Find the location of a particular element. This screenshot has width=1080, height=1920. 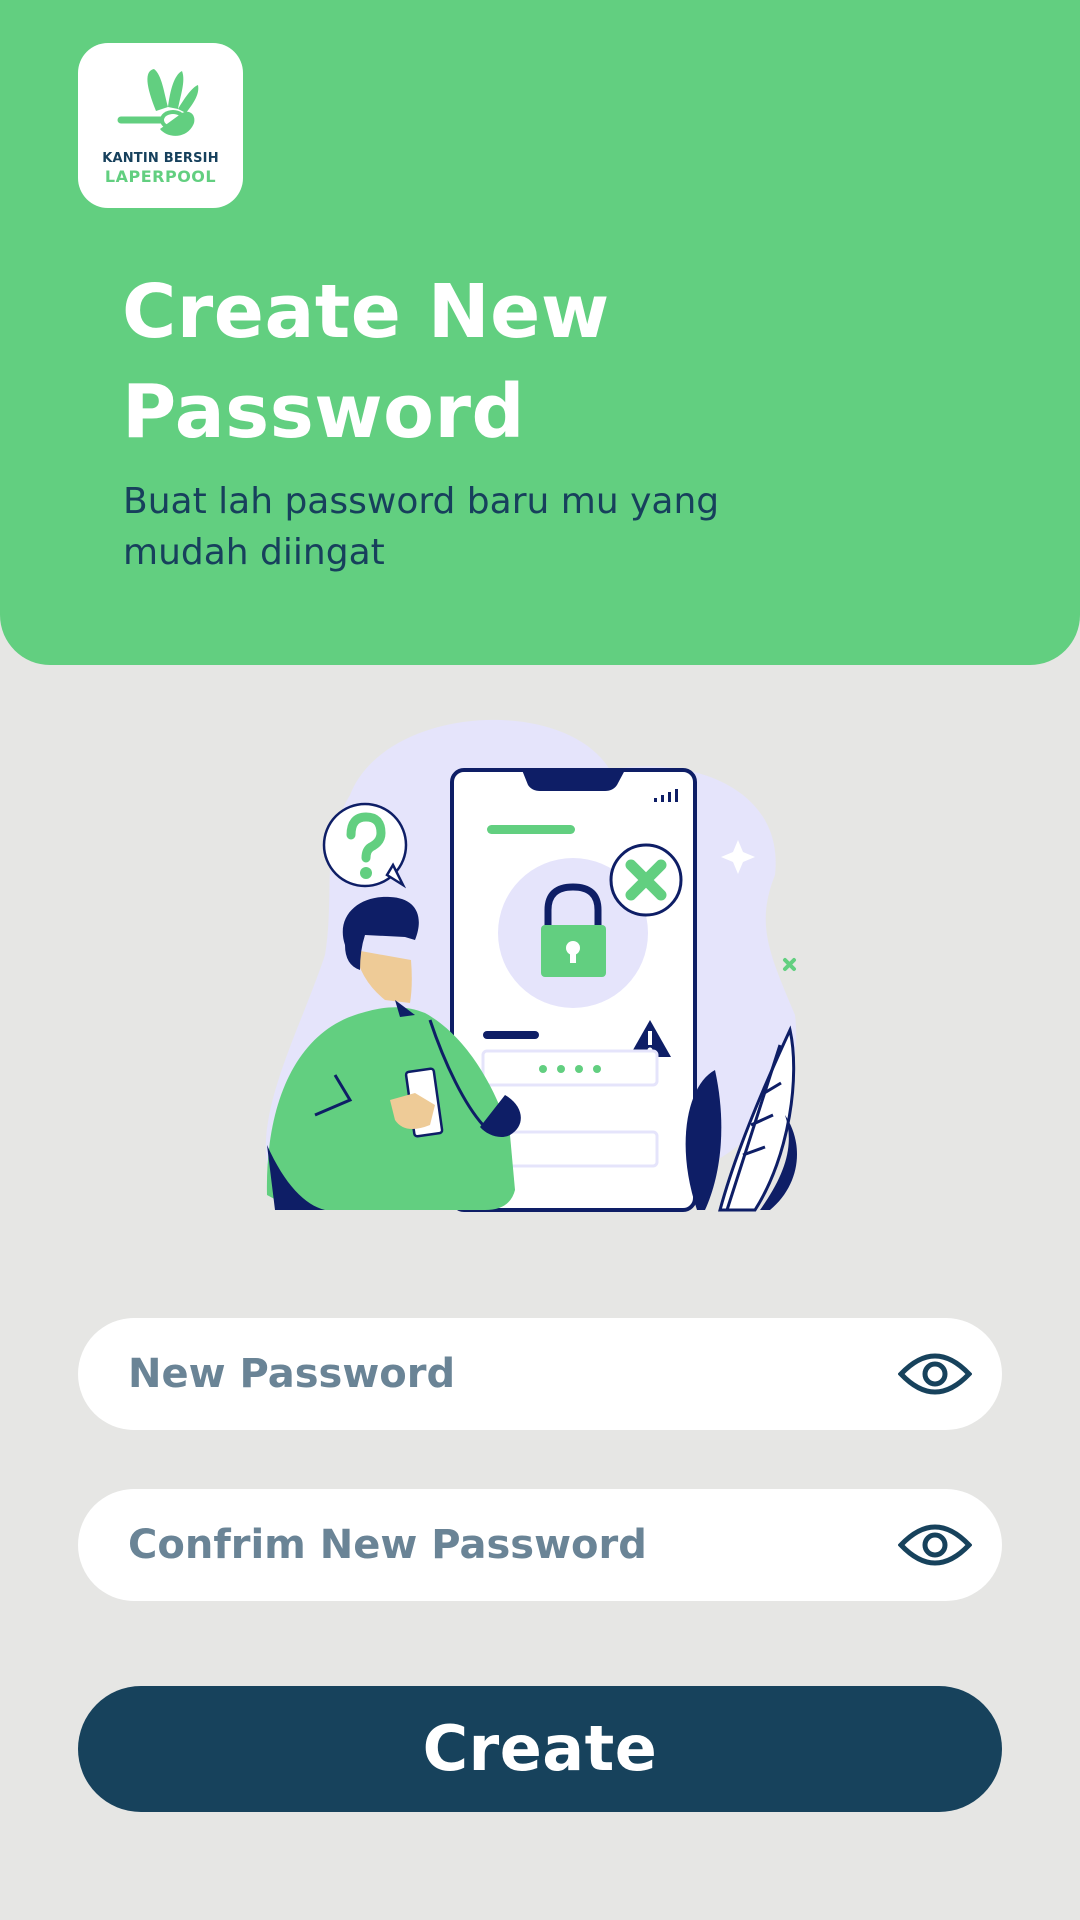

password-illustration is located at coordinates (531, 965).